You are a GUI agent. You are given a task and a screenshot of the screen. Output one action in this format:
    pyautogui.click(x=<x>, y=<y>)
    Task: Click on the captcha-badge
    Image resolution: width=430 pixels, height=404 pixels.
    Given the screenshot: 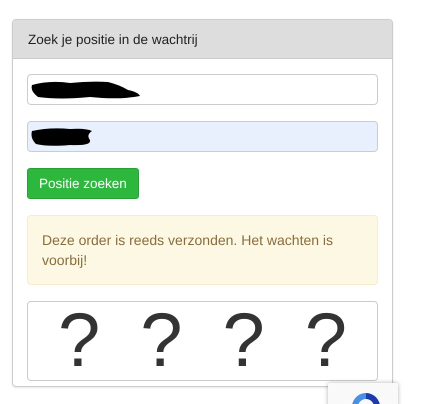 What is the action you would take?
    pyautogui.click(x=363, y=393)
    